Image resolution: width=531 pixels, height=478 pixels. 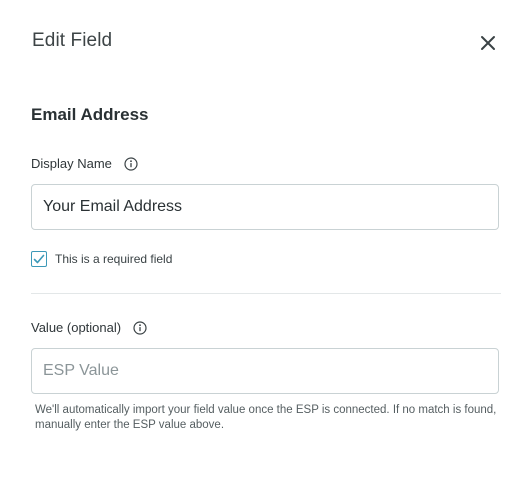 I want to click on required-field-checkbox-row: This is a required field, so click(x=101, y=259).